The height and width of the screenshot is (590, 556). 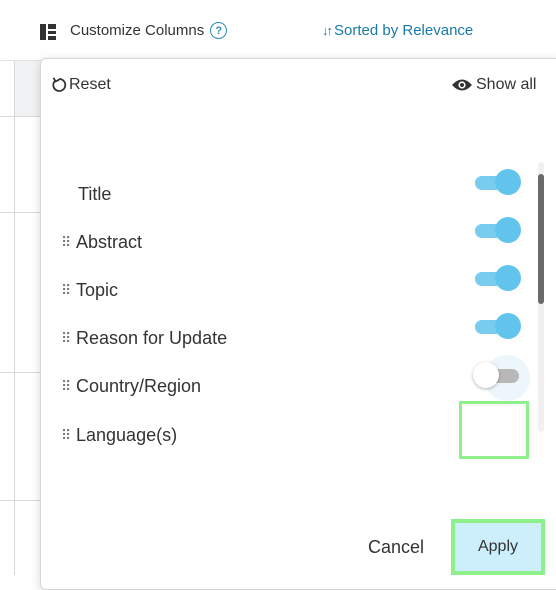 I want to click on cancel-button: Cancel, so click(x=396, y=547).